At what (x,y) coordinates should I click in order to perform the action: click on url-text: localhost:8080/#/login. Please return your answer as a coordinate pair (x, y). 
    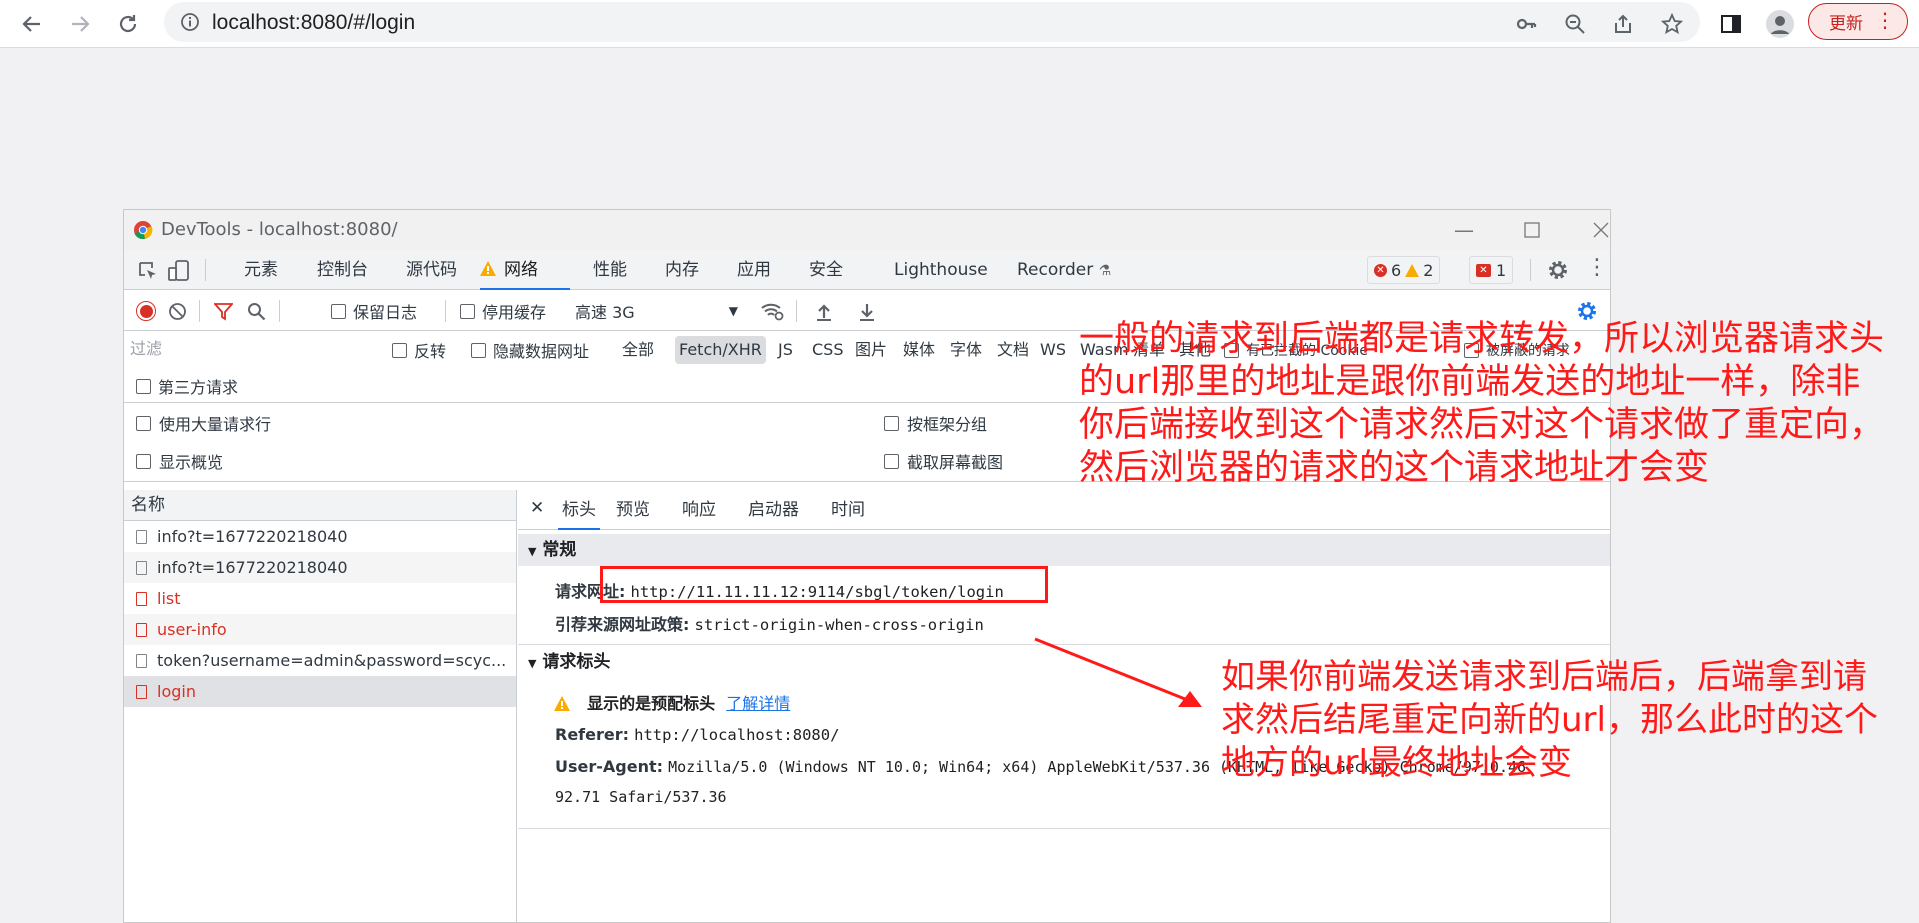
    Looking at the image, I should click on (313, 23).